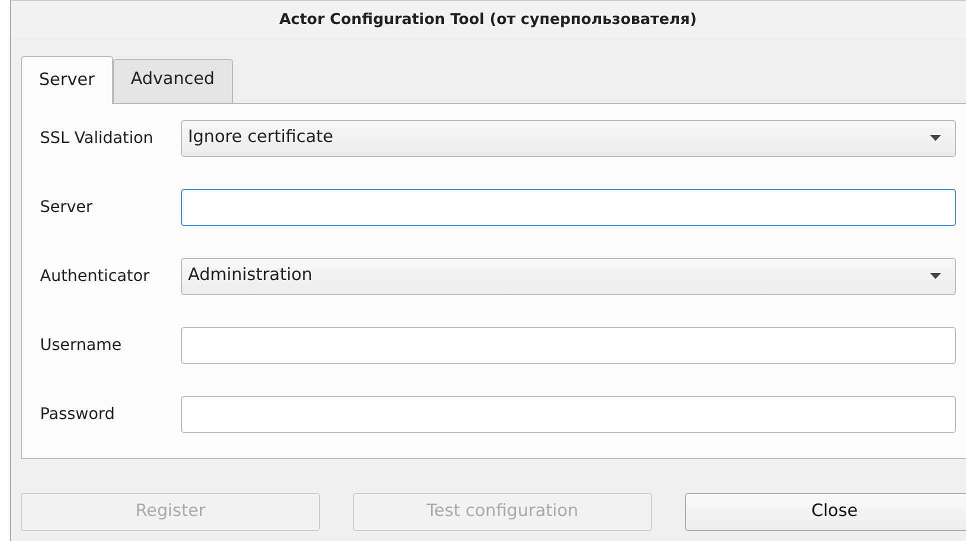 This screenshot has height=541, width=966. What do you see at coordinates (67, 207) in the screenshot?
I see `field-label: Server` at bounding box center [67, 207].